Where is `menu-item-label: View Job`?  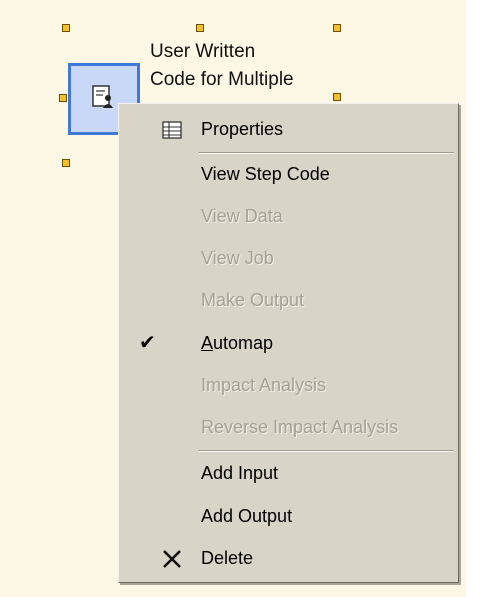
menu-item-label: View Job is located at coordinates (237, 258).